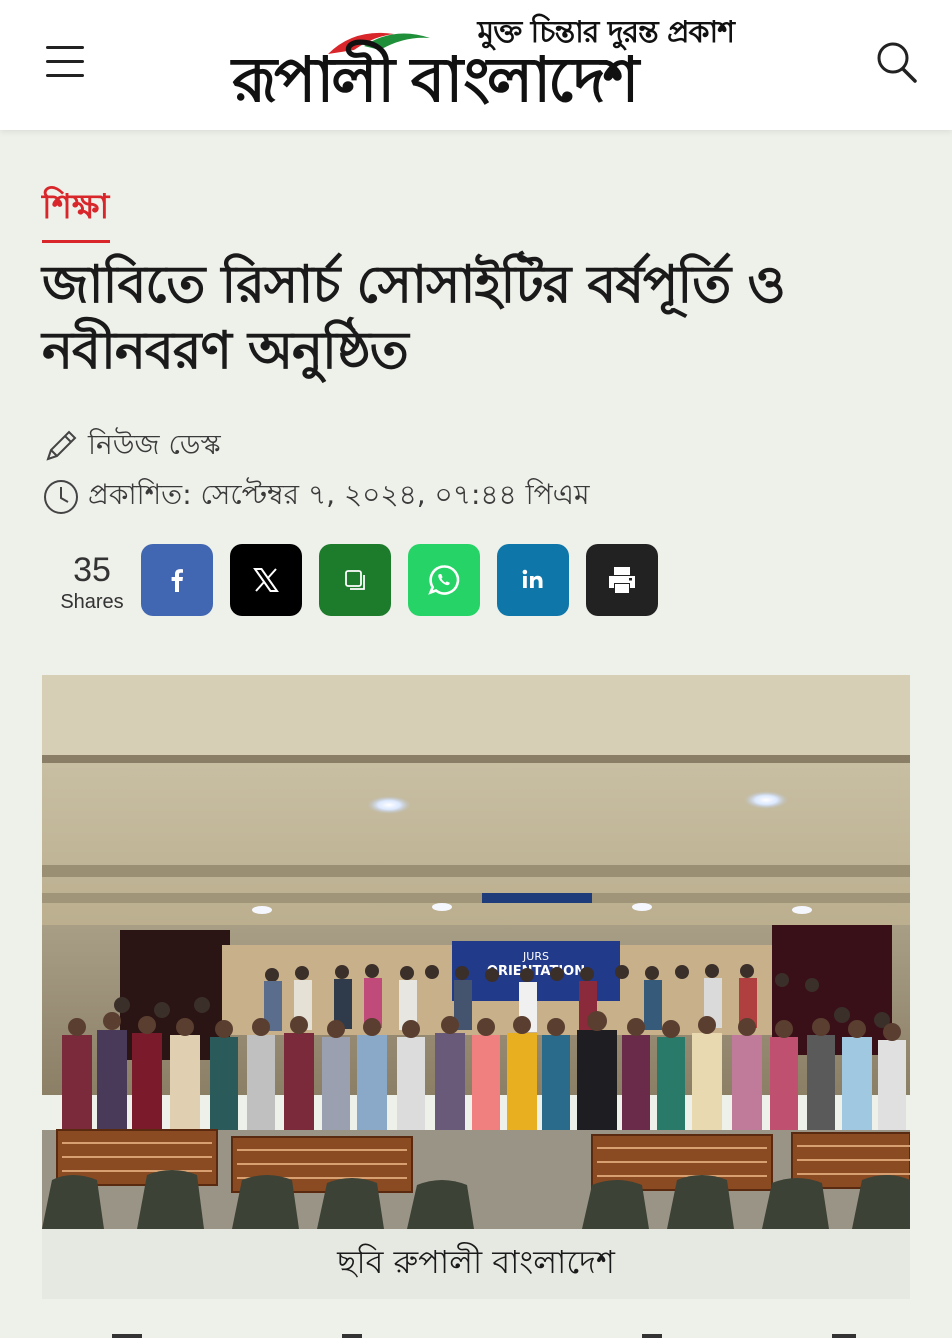  I want to click on copy-link-button, so click(355, 580).